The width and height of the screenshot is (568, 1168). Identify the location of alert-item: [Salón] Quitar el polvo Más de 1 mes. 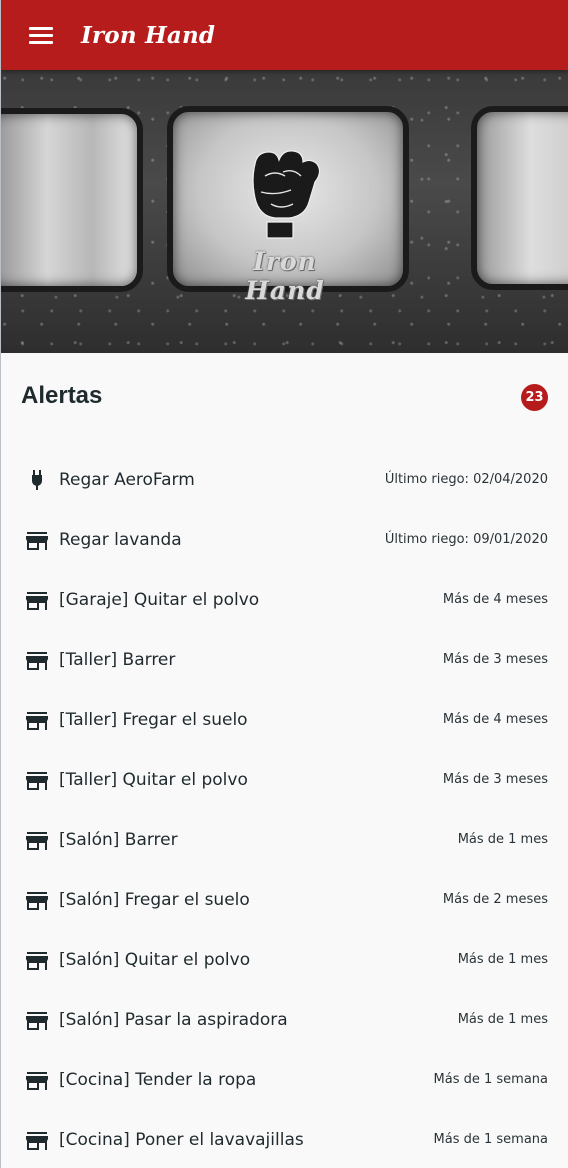
(284, 961).